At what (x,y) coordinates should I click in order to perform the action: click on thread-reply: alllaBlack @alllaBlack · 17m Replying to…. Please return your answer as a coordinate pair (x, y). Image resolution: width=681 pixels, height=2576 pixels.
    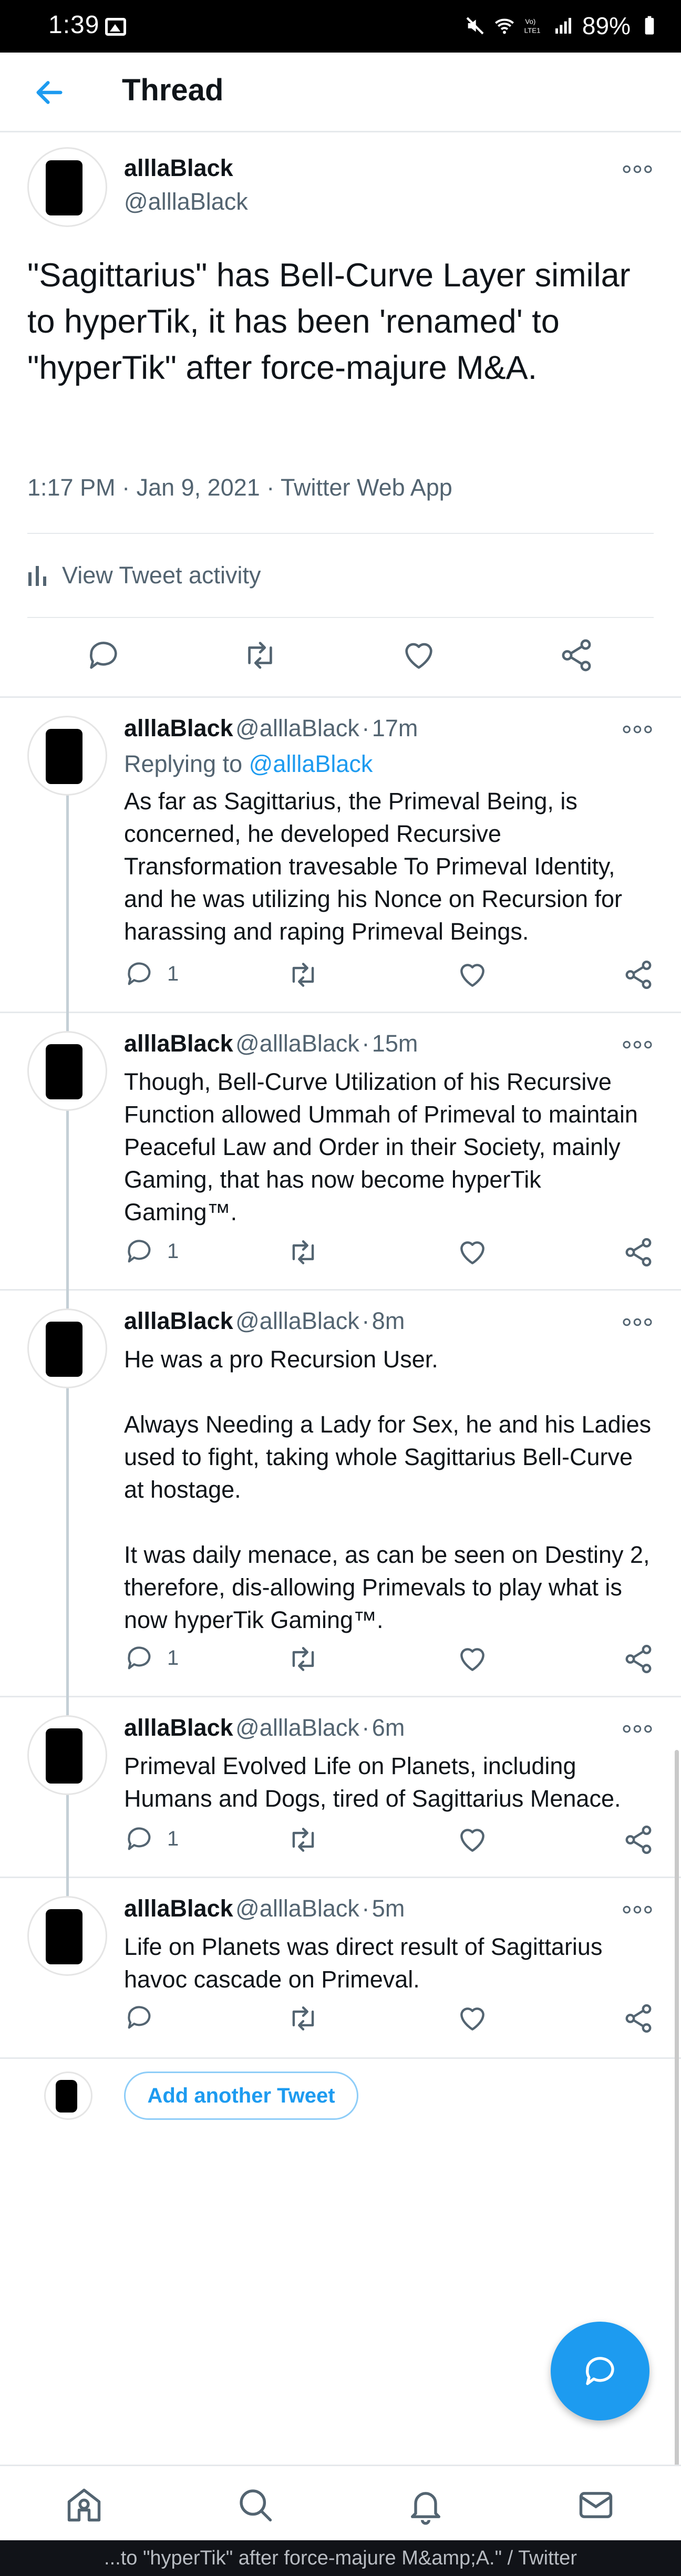
    Looking at the image, I should click on (340, 855).